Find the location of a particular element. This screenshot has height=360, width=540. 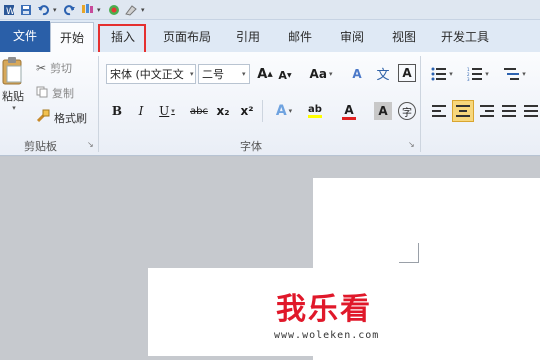

font-color-button: A is located at coordinates (349, 111).